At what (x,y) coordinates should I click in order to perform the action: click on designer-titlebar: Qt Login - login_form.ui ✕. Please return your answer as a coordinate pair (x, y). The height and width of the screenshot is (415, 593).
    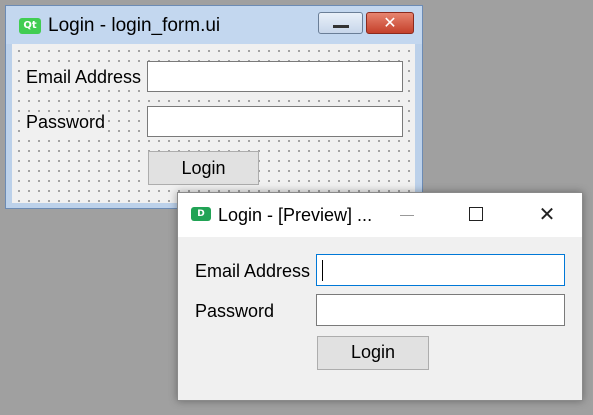
    Looking at the image, I should click on (214, 25).